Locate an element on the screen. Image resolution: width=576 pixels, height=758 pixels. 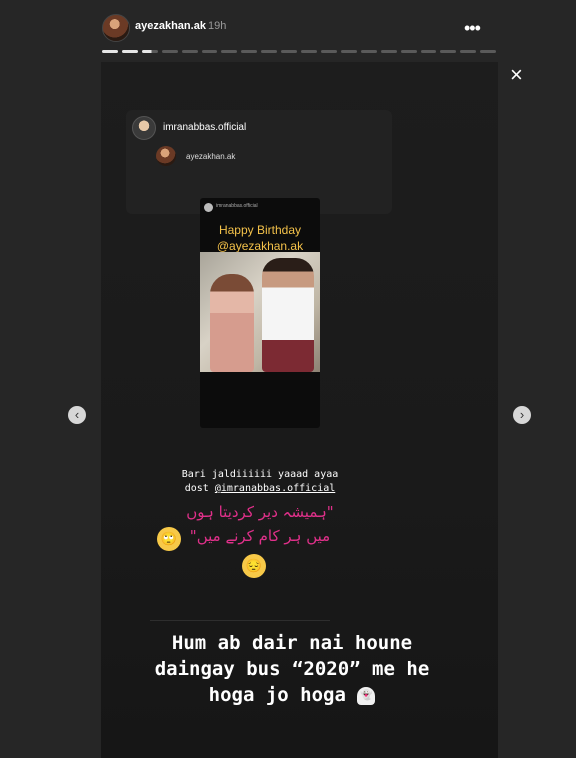
previous-story-button: ‹ is located at coordinates (77, 415).